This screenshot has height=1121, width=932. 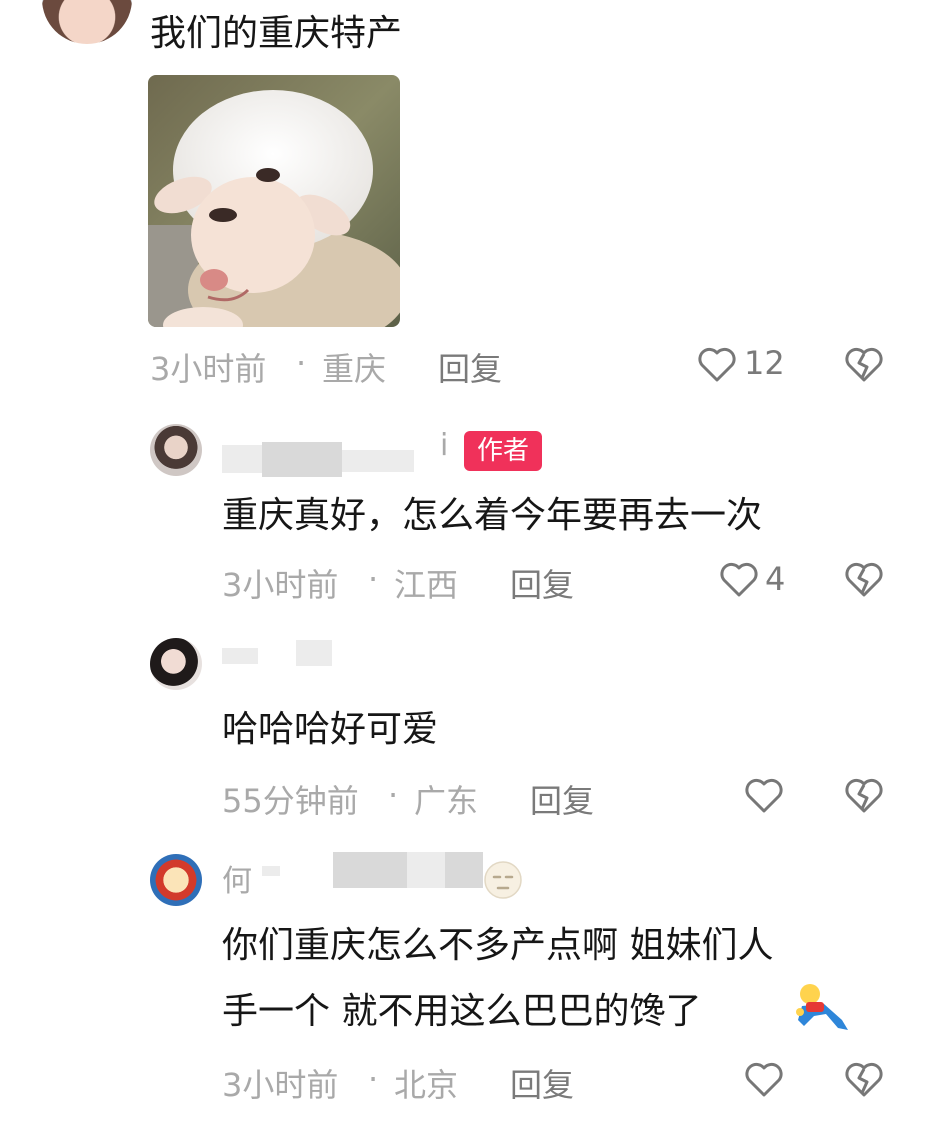 What do you see at coordinates (775, 579) in the screenshot?
I see `like-count: 4` at bounding box center [775, 579].